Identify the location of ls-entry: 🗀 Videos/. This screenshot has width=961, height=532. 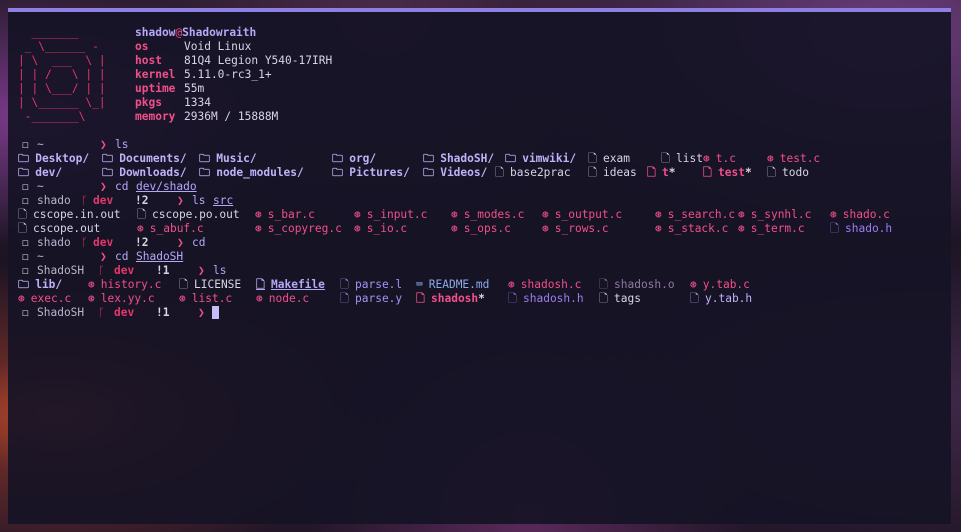
(455, 173).